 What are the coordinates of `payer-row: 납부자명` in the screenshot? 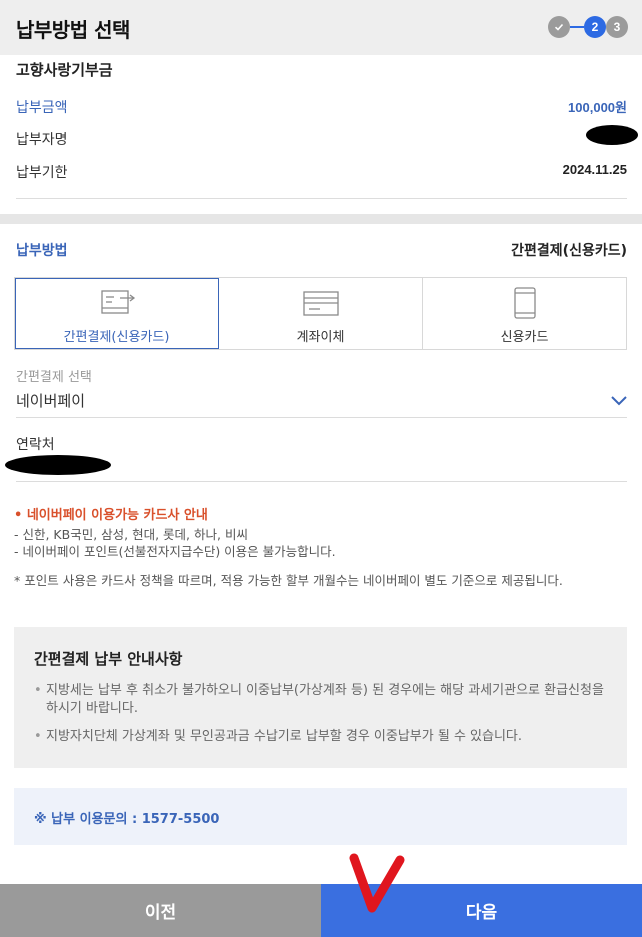 It's located at (321, 140).